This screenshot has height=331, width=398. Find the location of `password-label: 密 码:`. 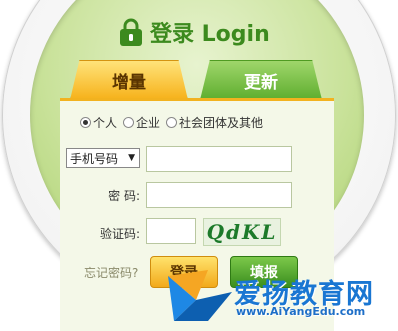

password-label: 密 码: is located at coordinates (124, 196).